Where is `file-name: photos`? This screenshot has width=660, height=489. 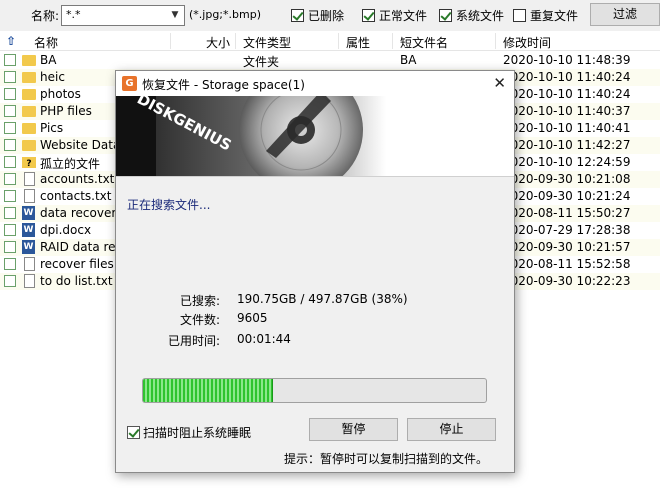 file-name: photos is located at coordinates (60, 94).